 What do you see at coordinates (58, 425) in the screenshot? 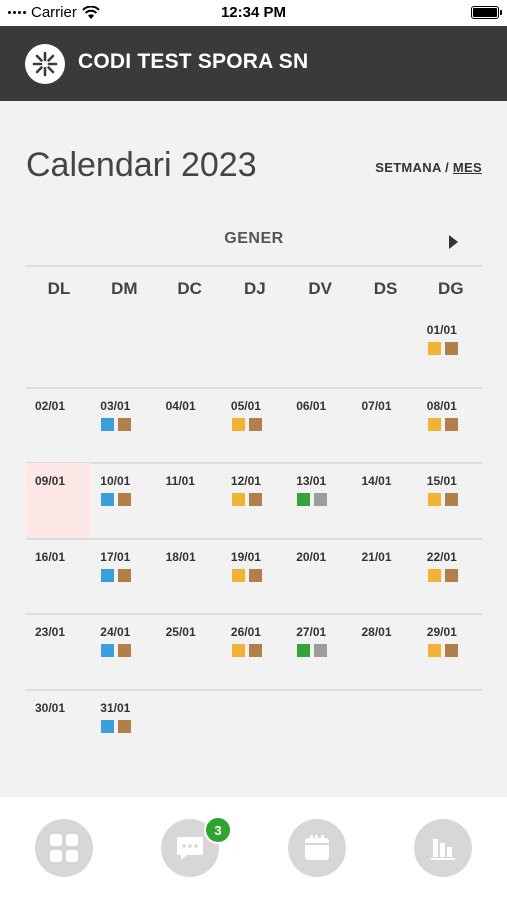
I see `calendar-day: 02/01` at bounding box center [58, 425].